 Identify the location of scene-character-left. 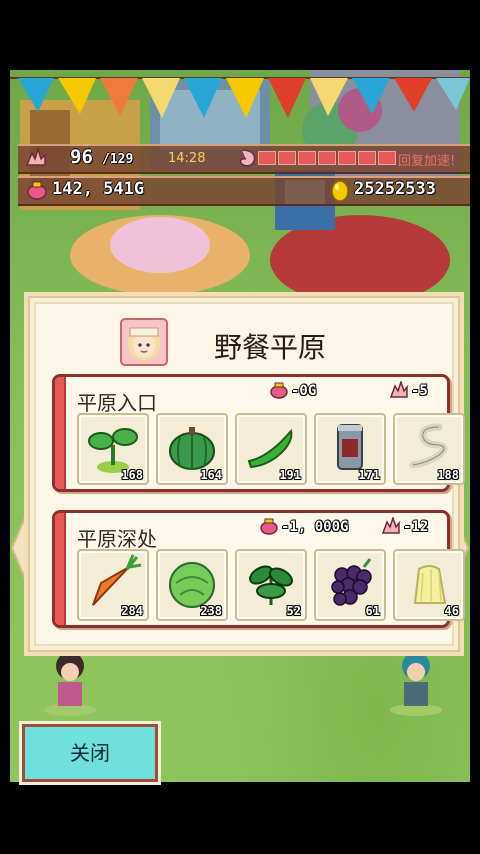
(70, 684).